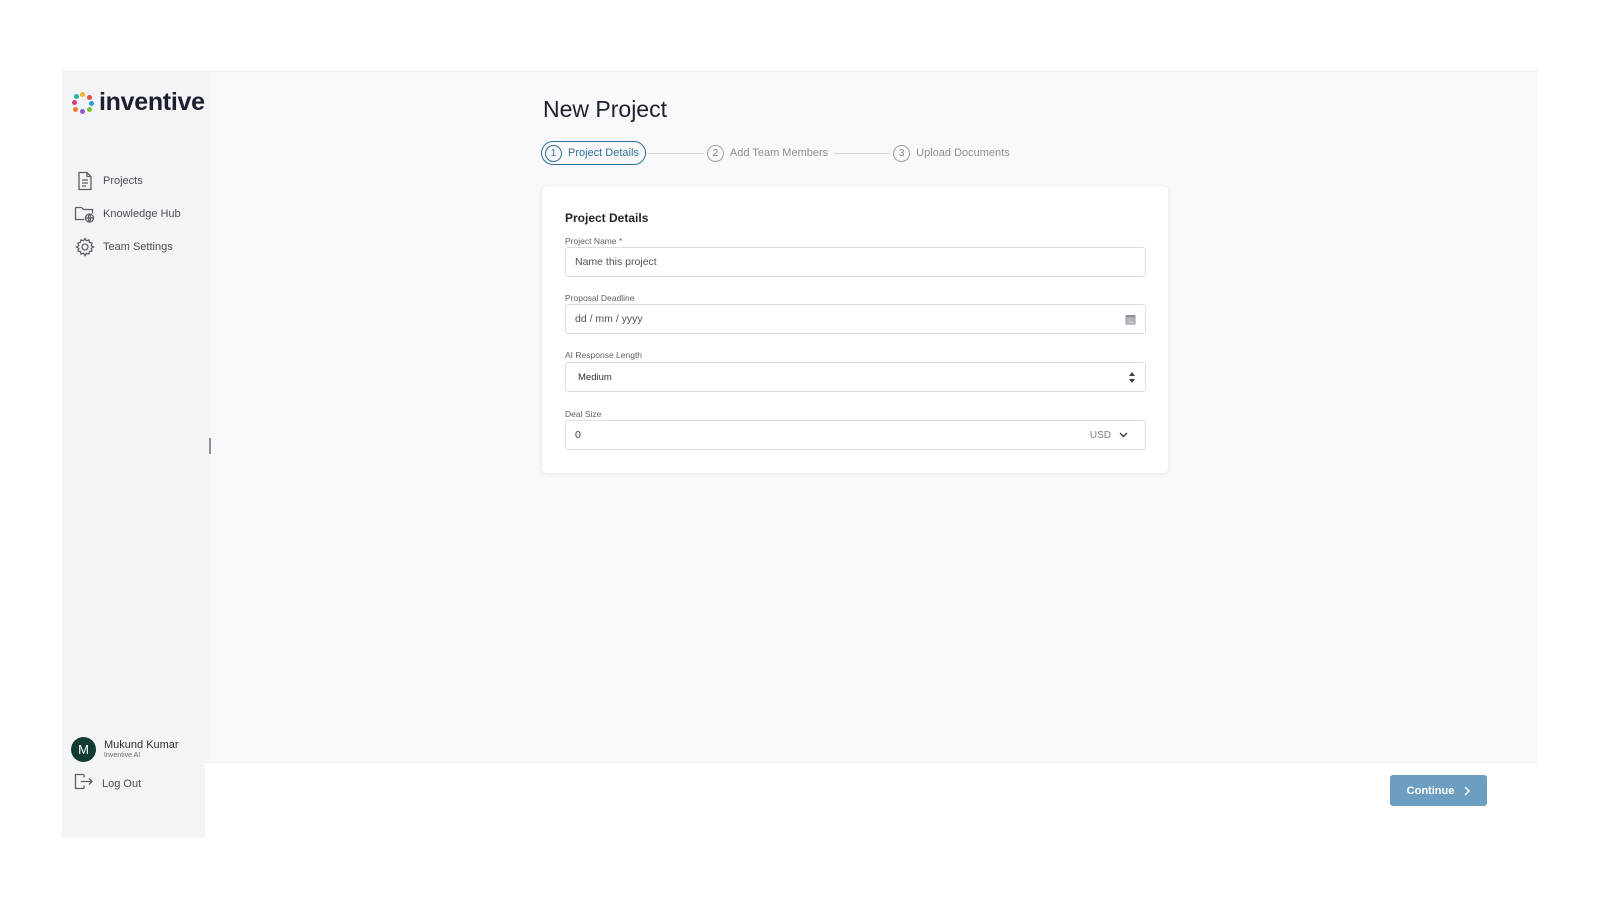  Describe the element at coordinates (832, 435) in the screenshot. I see `deal-size-input` at that location.